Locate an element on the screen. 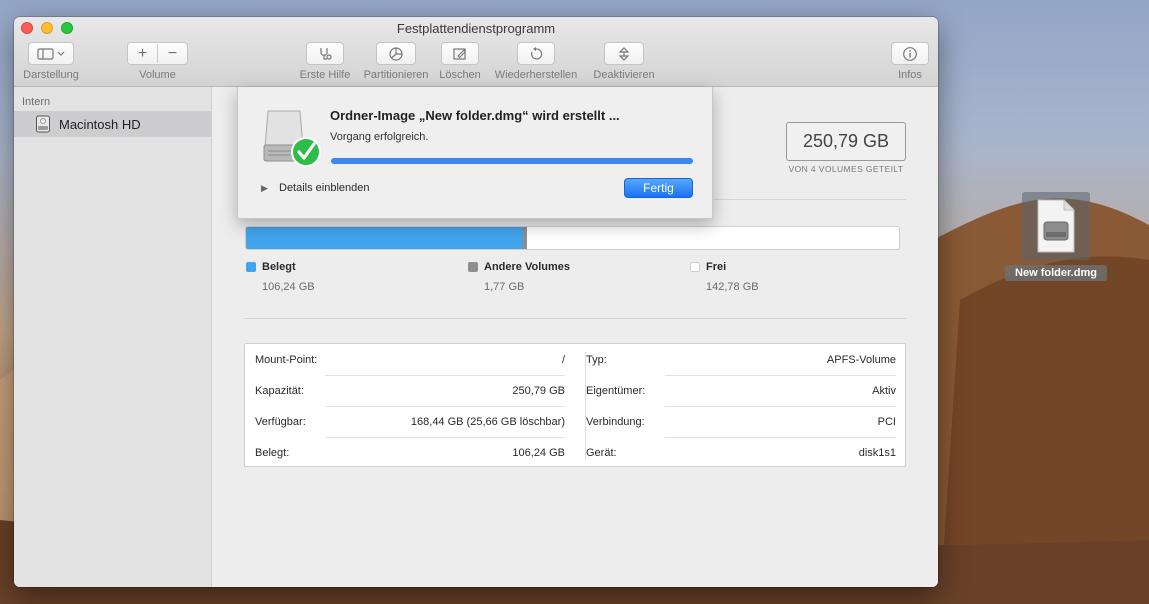 The image size is (1149, 604). legend-used-value: 106,24 GB is located at coordinates (288, 287).